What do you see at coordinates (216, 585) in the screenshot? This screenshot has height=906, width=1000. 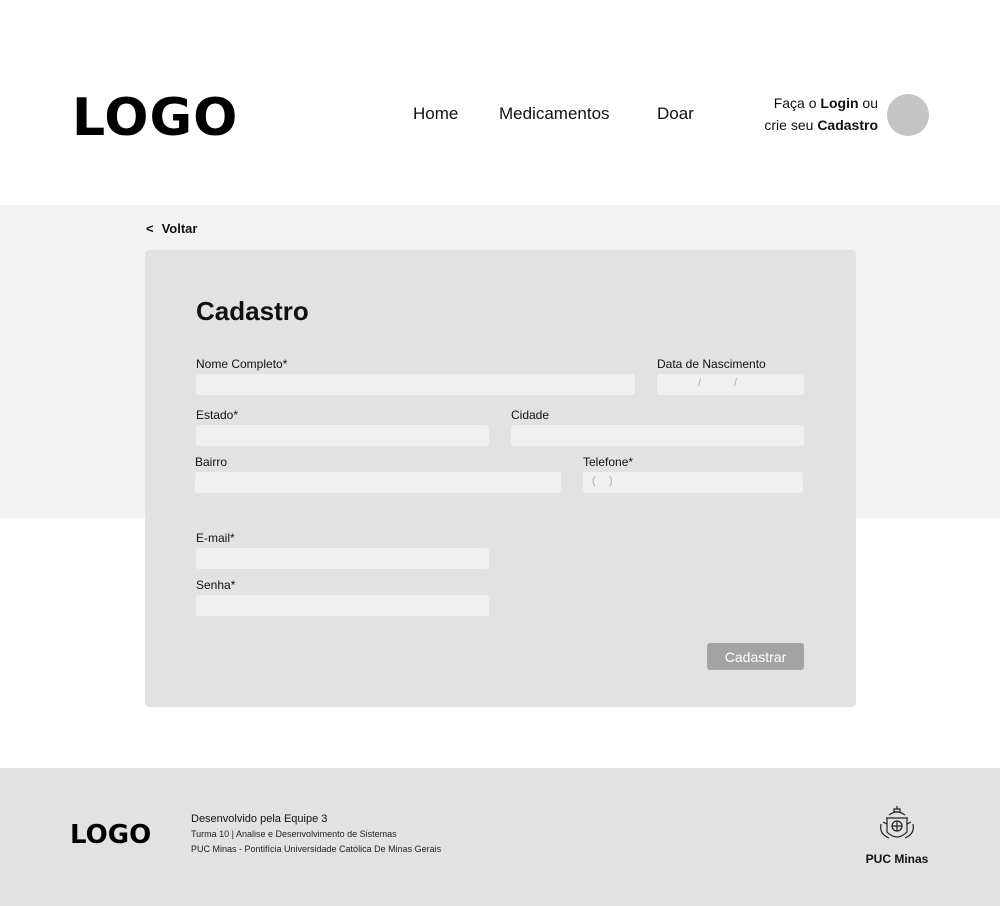 I see `senha-label: Senha*` at bounding box center [216, 585].